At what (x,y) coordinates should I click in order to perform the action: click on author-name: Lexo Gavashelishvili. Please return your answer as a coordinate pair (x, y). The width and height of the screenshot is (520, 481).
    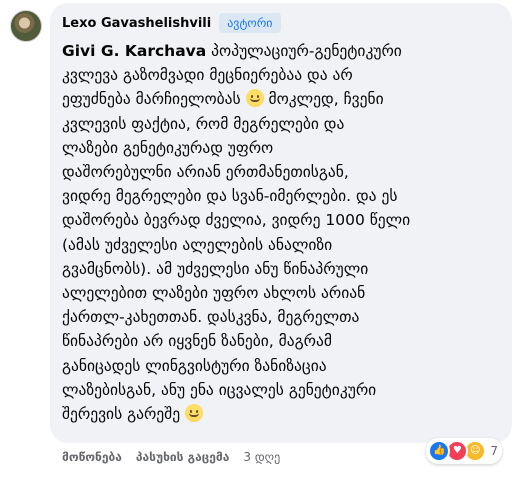
    Looking at the image, I should click on (136, 23).